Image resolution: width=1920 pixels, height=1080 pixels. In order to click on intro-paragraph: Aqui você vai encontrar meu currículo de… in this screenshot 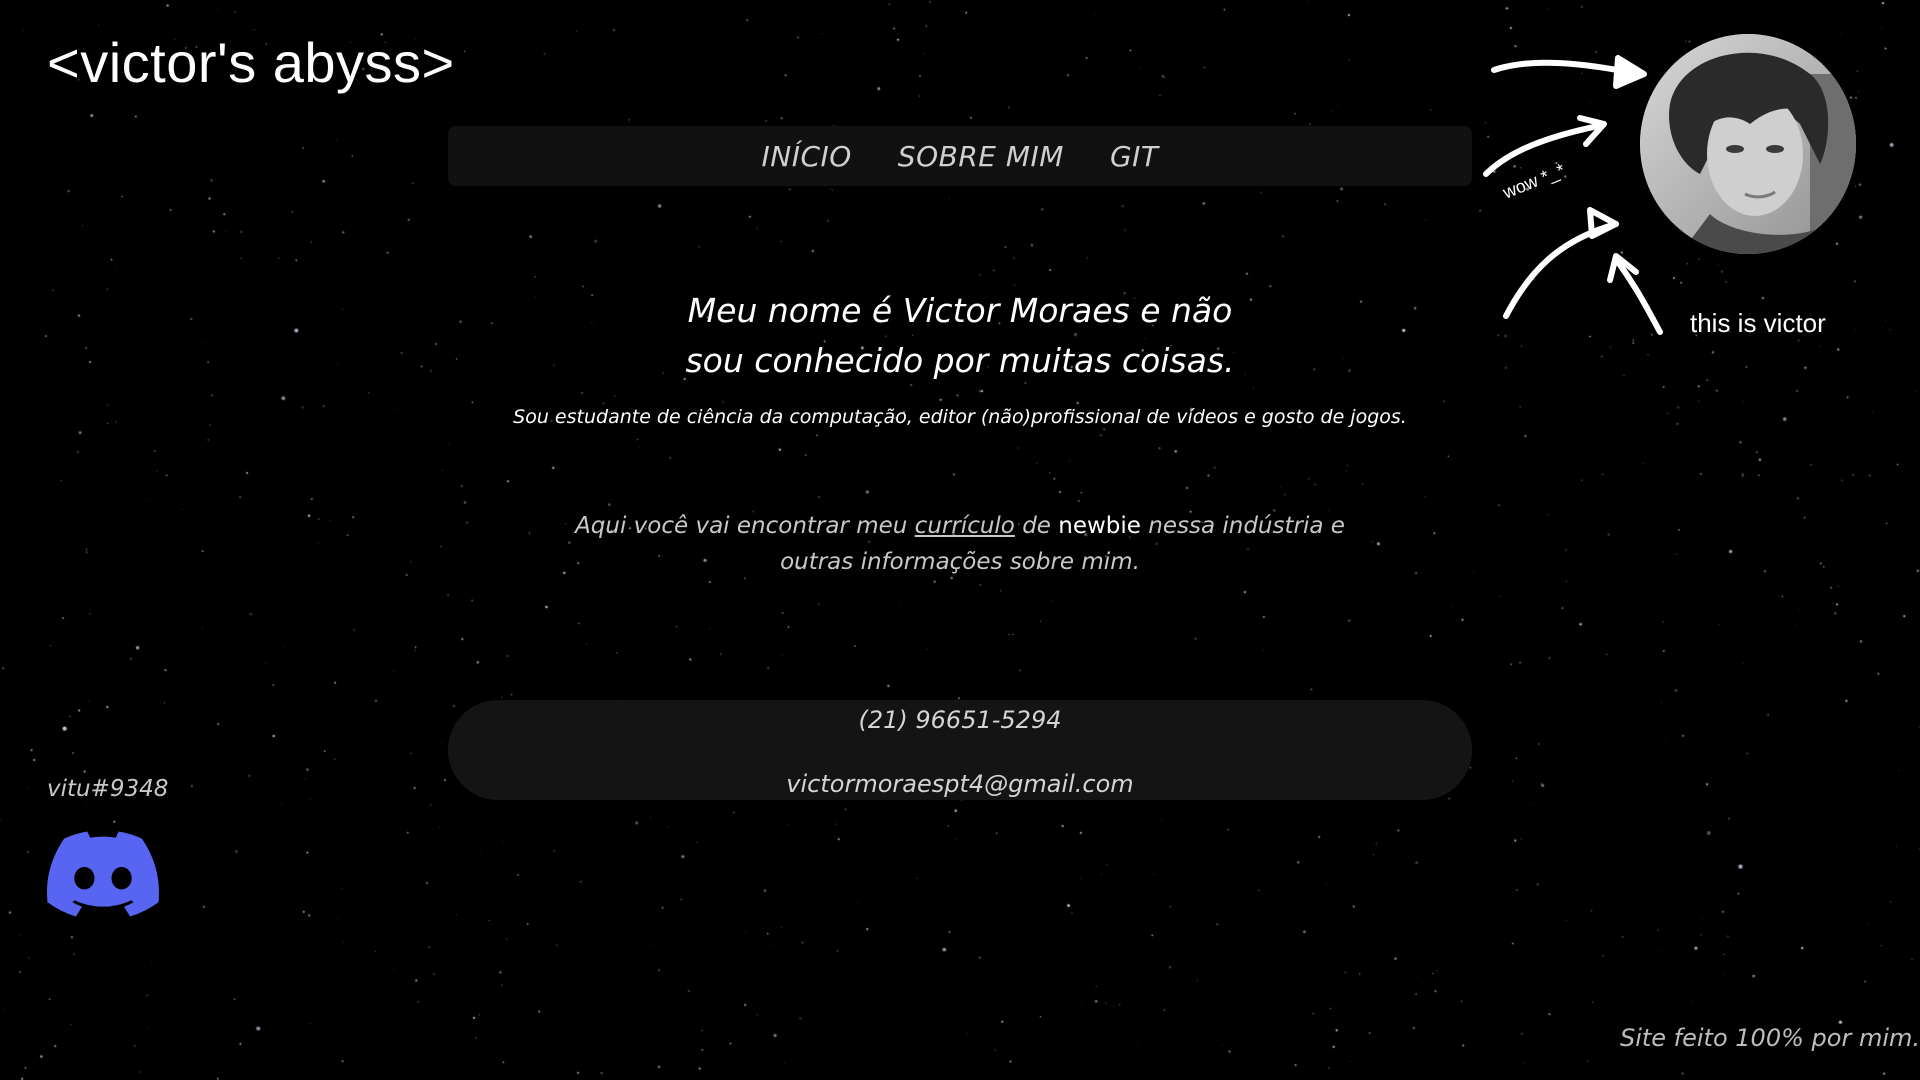, I will do `click(960, 544)`.